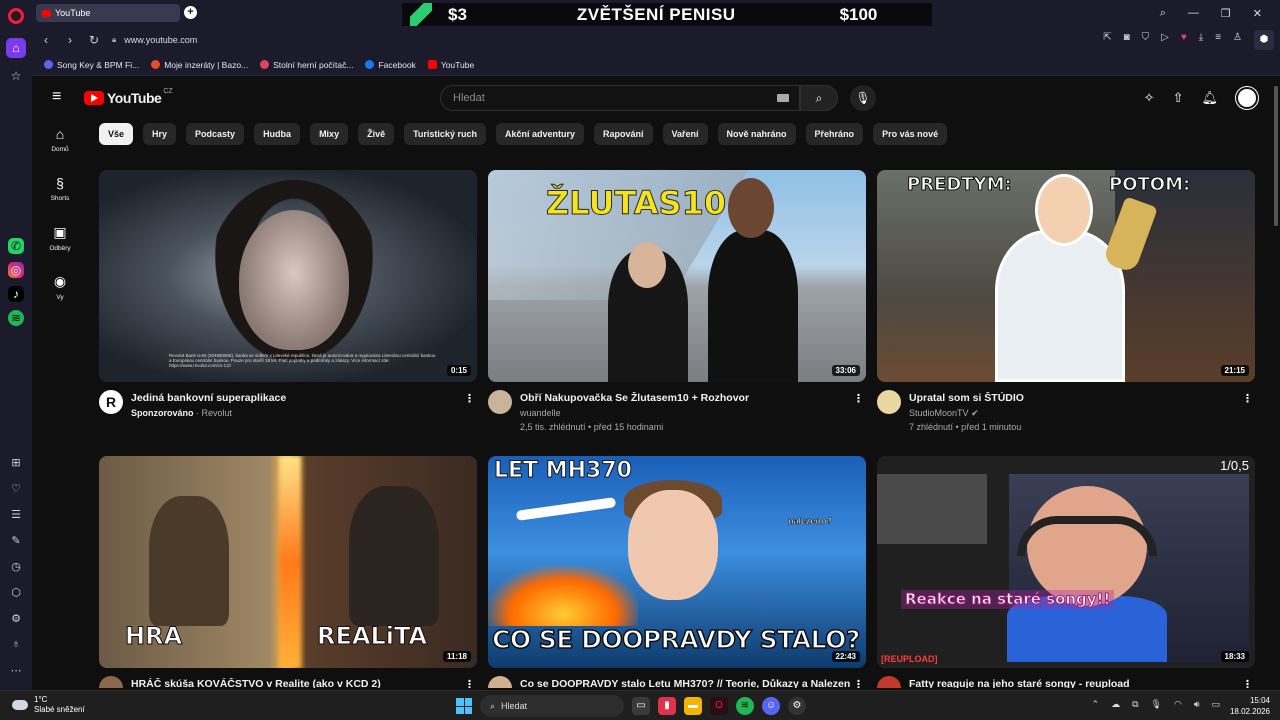  I want to click on app-icon: ▮, so click(667, 706).